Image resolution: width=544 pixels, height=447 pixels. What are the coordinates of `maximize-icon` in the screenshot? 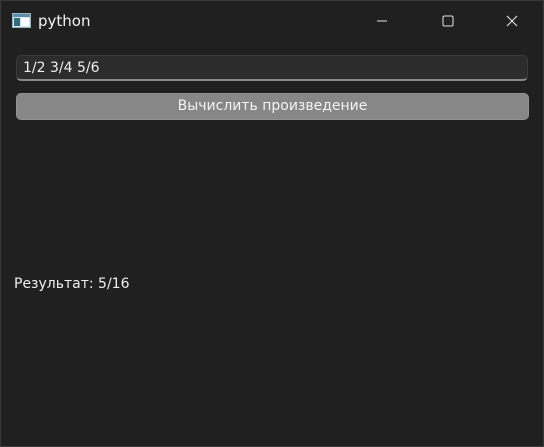 It's located at (448, 21).